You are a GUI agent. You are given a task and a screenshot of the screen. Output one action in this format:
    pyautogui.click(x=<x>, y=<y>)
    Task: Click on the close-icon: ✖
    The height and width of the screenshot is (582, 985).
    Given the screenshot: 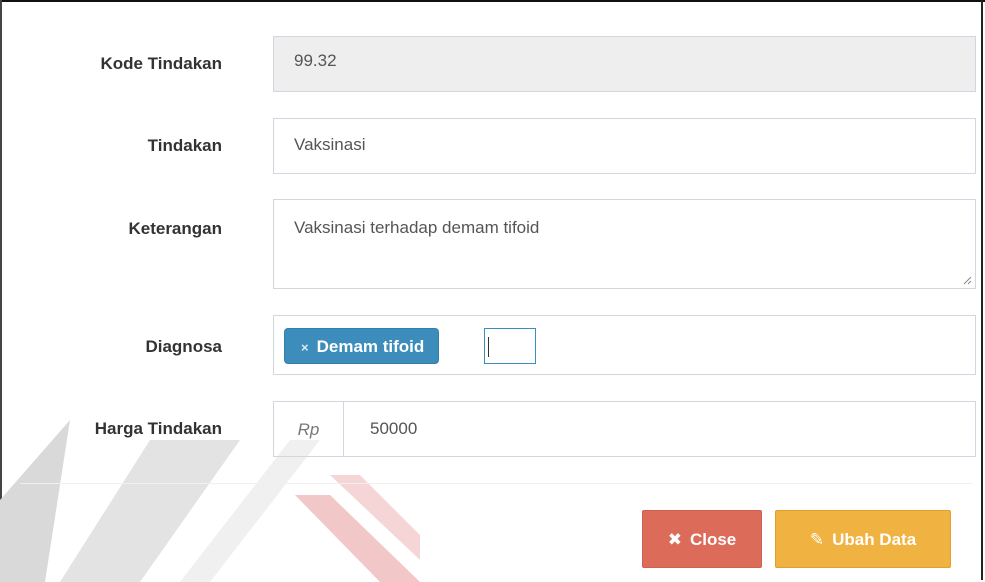 What is the action you would take?
    pyautogui.click(x=674, y=539)
    